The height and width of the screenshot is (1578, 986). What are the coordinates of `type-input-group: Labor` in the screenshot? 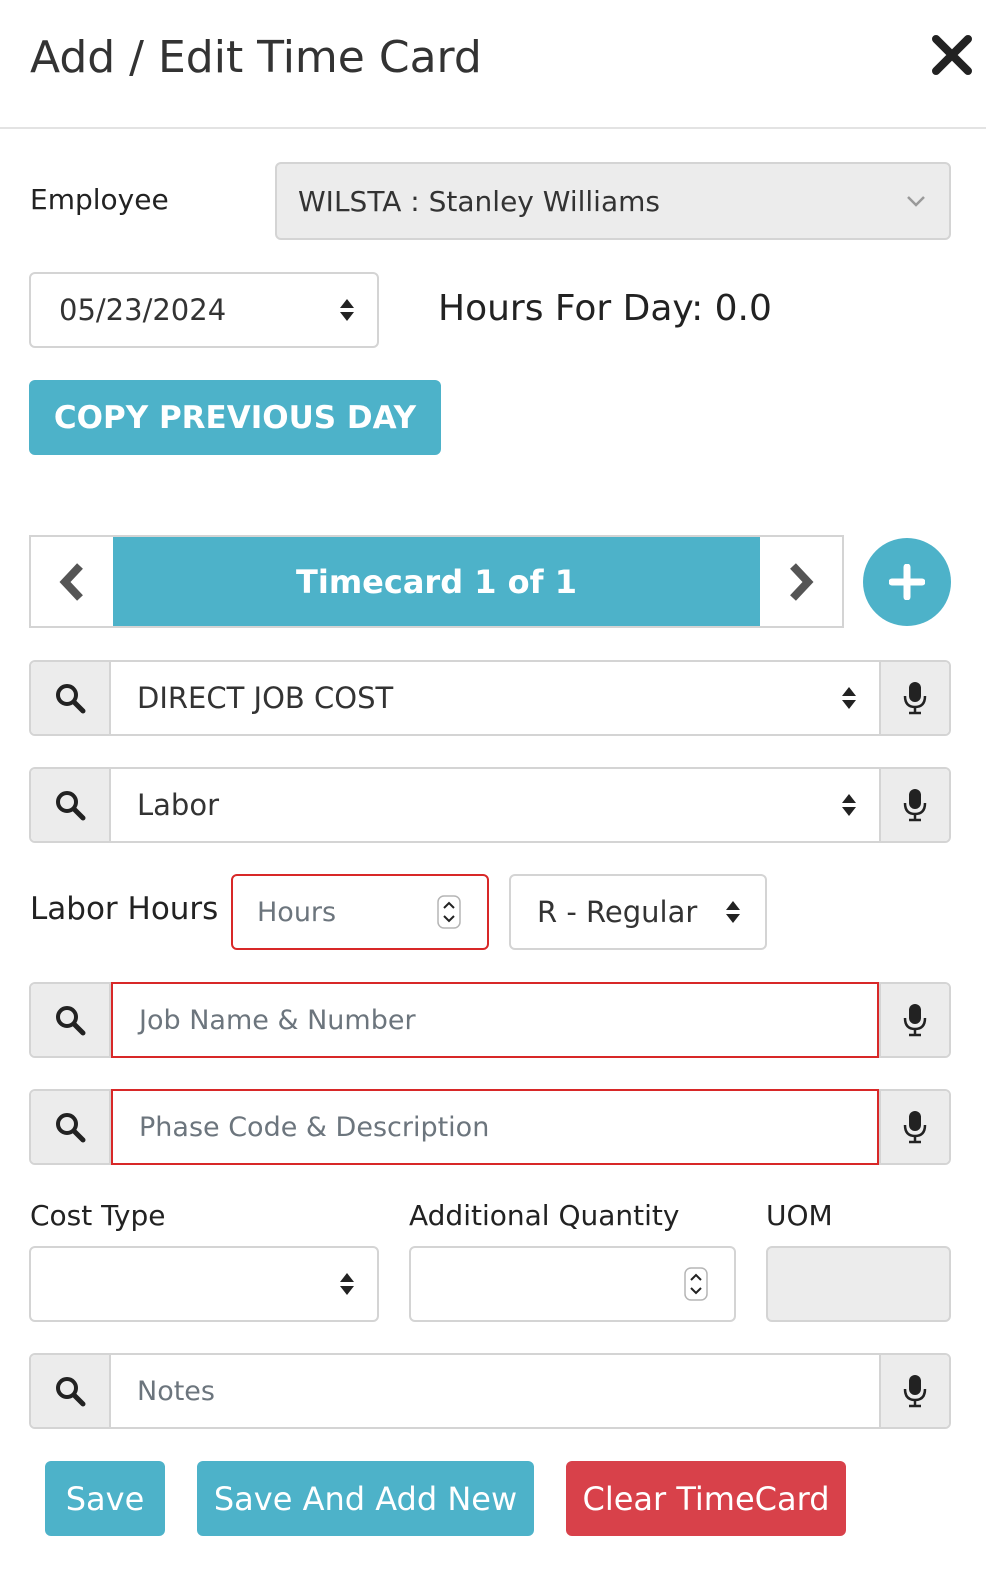 It's located at (490, 805).